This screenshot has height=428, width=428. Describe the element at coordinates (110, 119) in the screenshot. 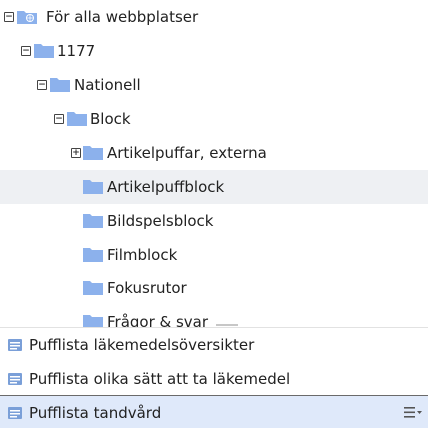

I see `tree-node-label: Block` at that location.